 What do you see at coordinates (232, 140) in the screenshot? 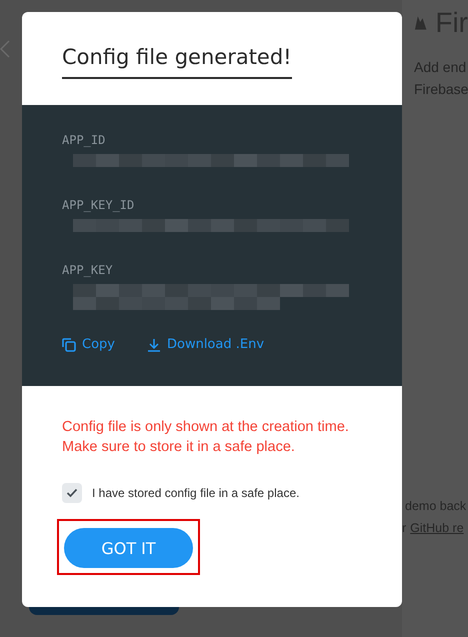
I see `config-key: APP_ID` at bounding box center [232, 140].